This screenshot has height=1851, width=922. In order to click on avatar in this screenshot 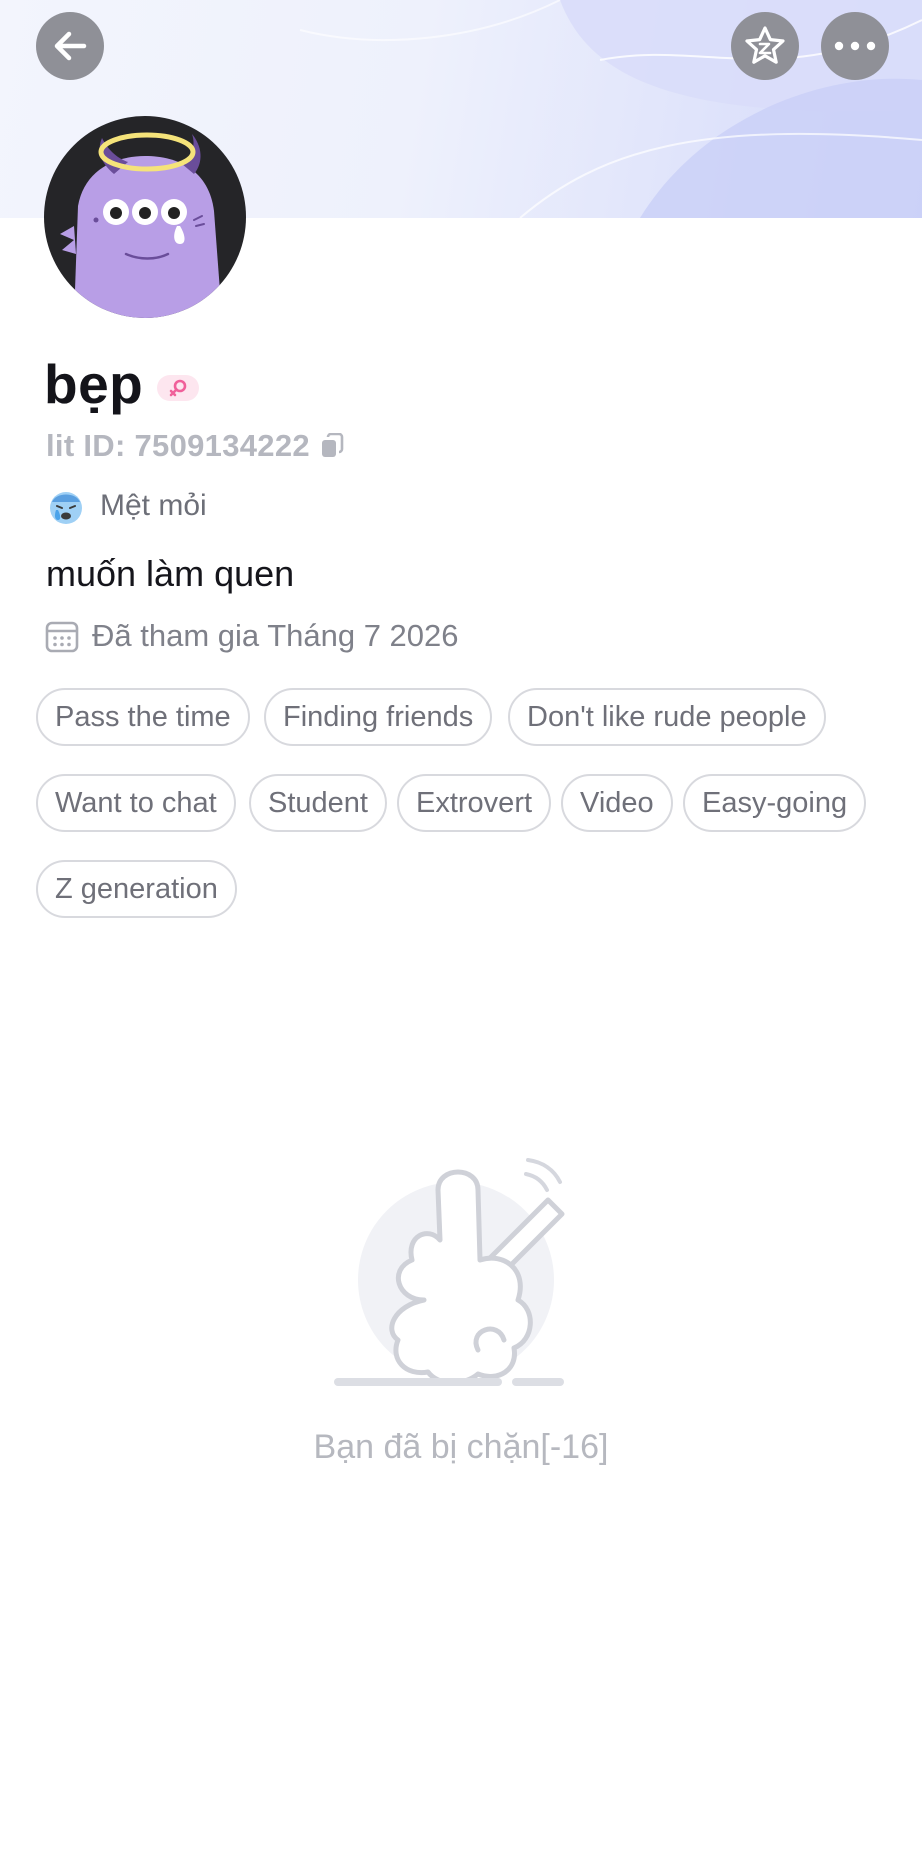, I will do `click(145, 217)`.